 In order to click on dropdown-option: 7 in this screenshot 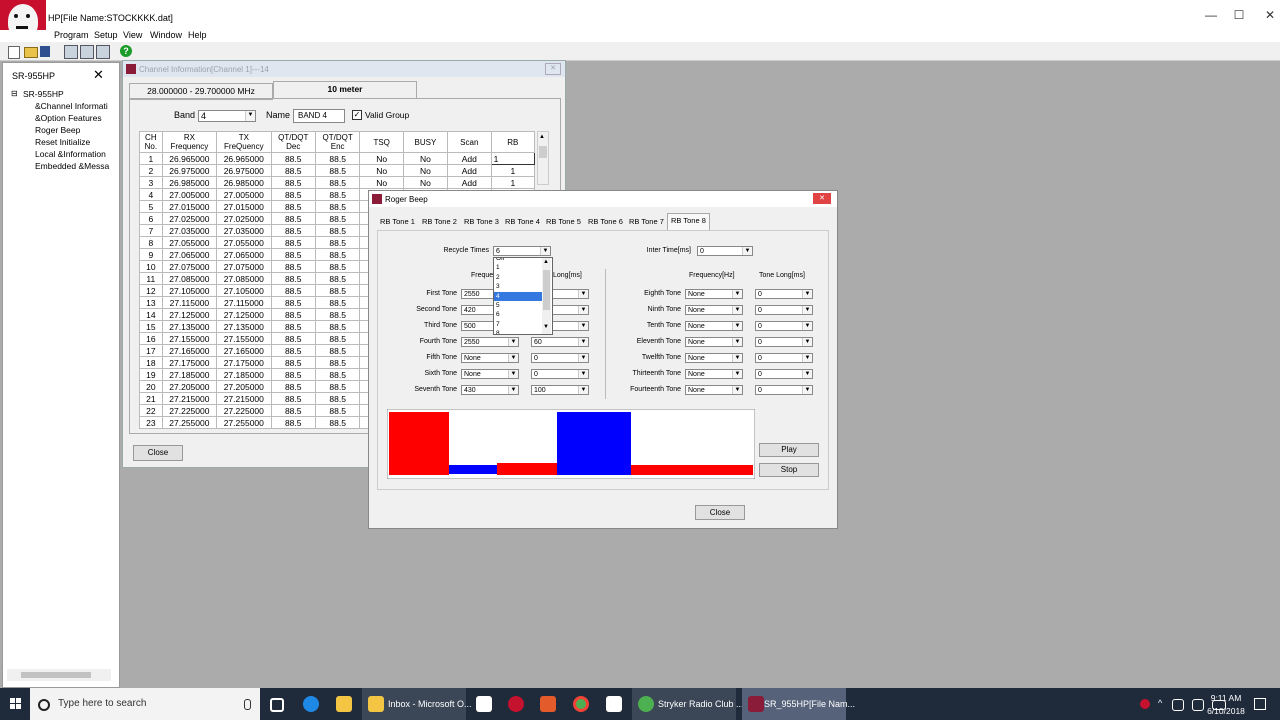, I will do `click(518, 324)`.